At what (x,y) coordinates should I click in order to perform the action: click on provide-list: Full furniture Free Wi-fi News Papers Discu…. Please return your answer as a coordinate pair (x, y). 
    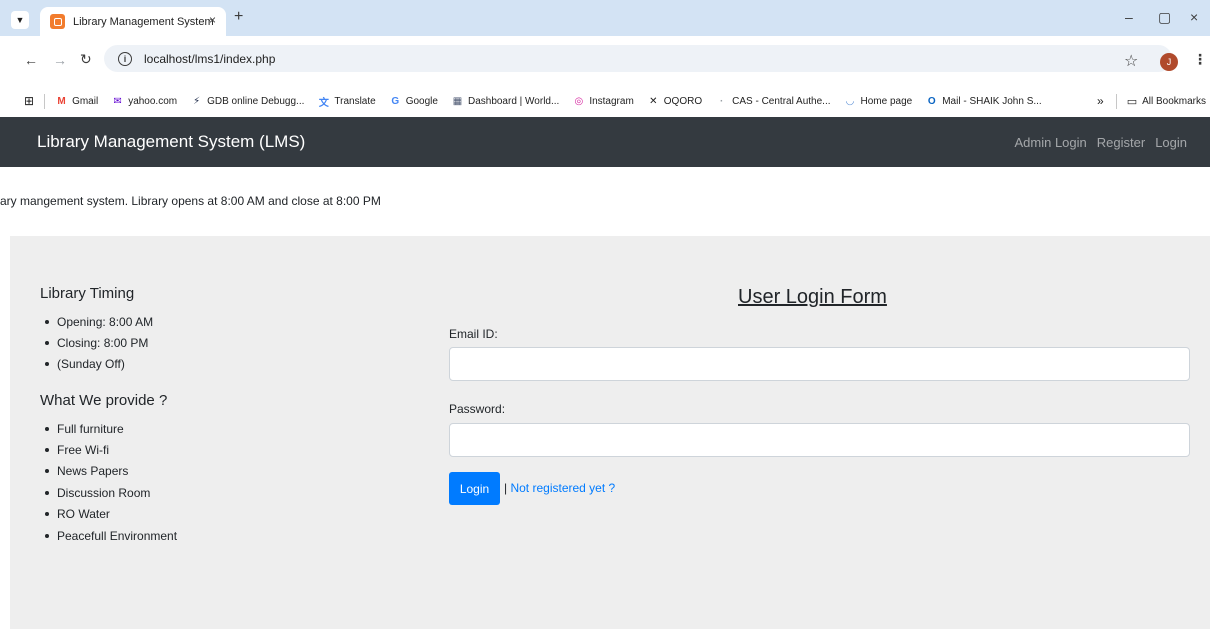
    Looking at the image, I should click on (111, 482).